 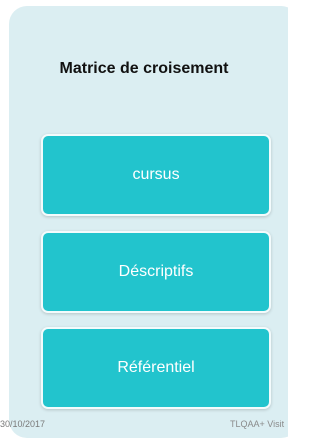 I want to click on referentiel-button-label: Référentiel, so click(x=156, y=367).